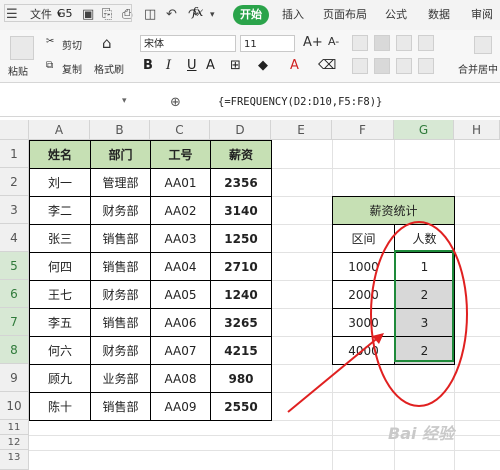  What do you see at coordinates (363, 350) in the screenshot?
I see `stats-interval-cell: 4000` at bounding box center [363, 350].